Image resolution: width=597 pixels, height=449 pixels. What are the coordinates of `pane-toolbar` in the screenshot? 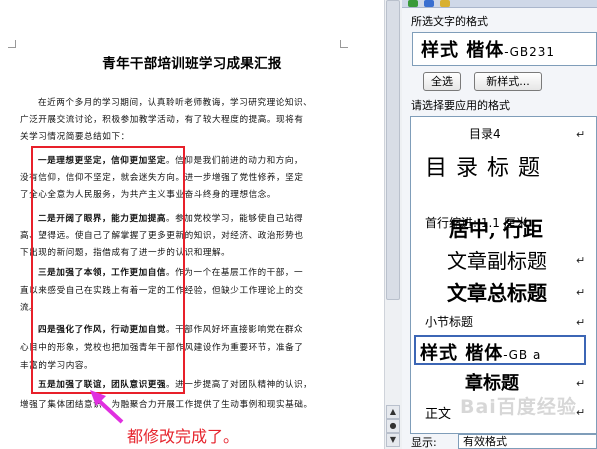 It's located at (499, 4).